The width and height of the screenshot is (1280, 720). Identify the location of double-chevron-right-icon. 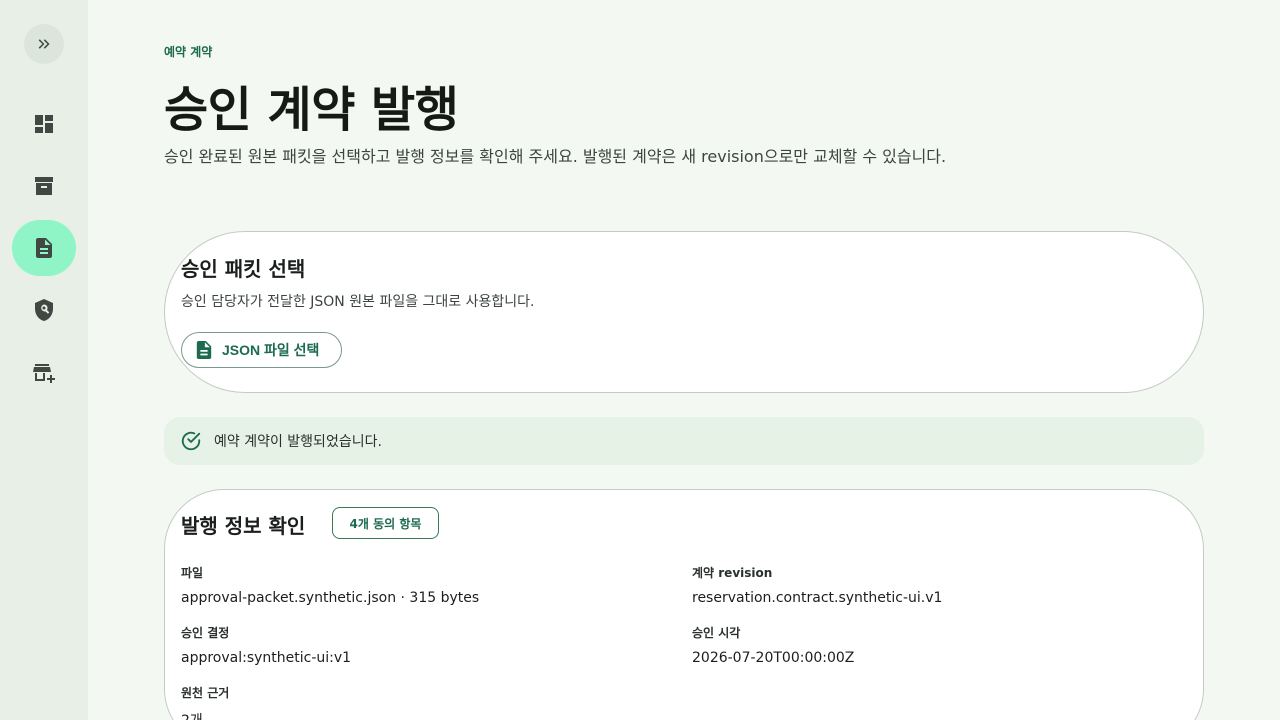
(44, 44).